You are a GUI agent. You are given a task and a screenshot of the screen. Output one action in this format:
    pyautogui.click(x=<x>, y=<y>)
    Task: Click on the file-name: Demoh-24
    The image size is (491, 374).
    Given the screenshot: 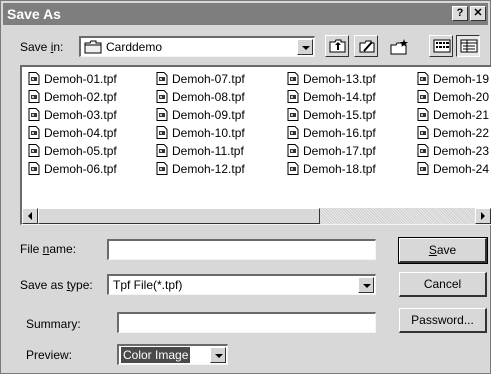 What is the action you would take?
    pyautogui.click(x=461, y=169)
    